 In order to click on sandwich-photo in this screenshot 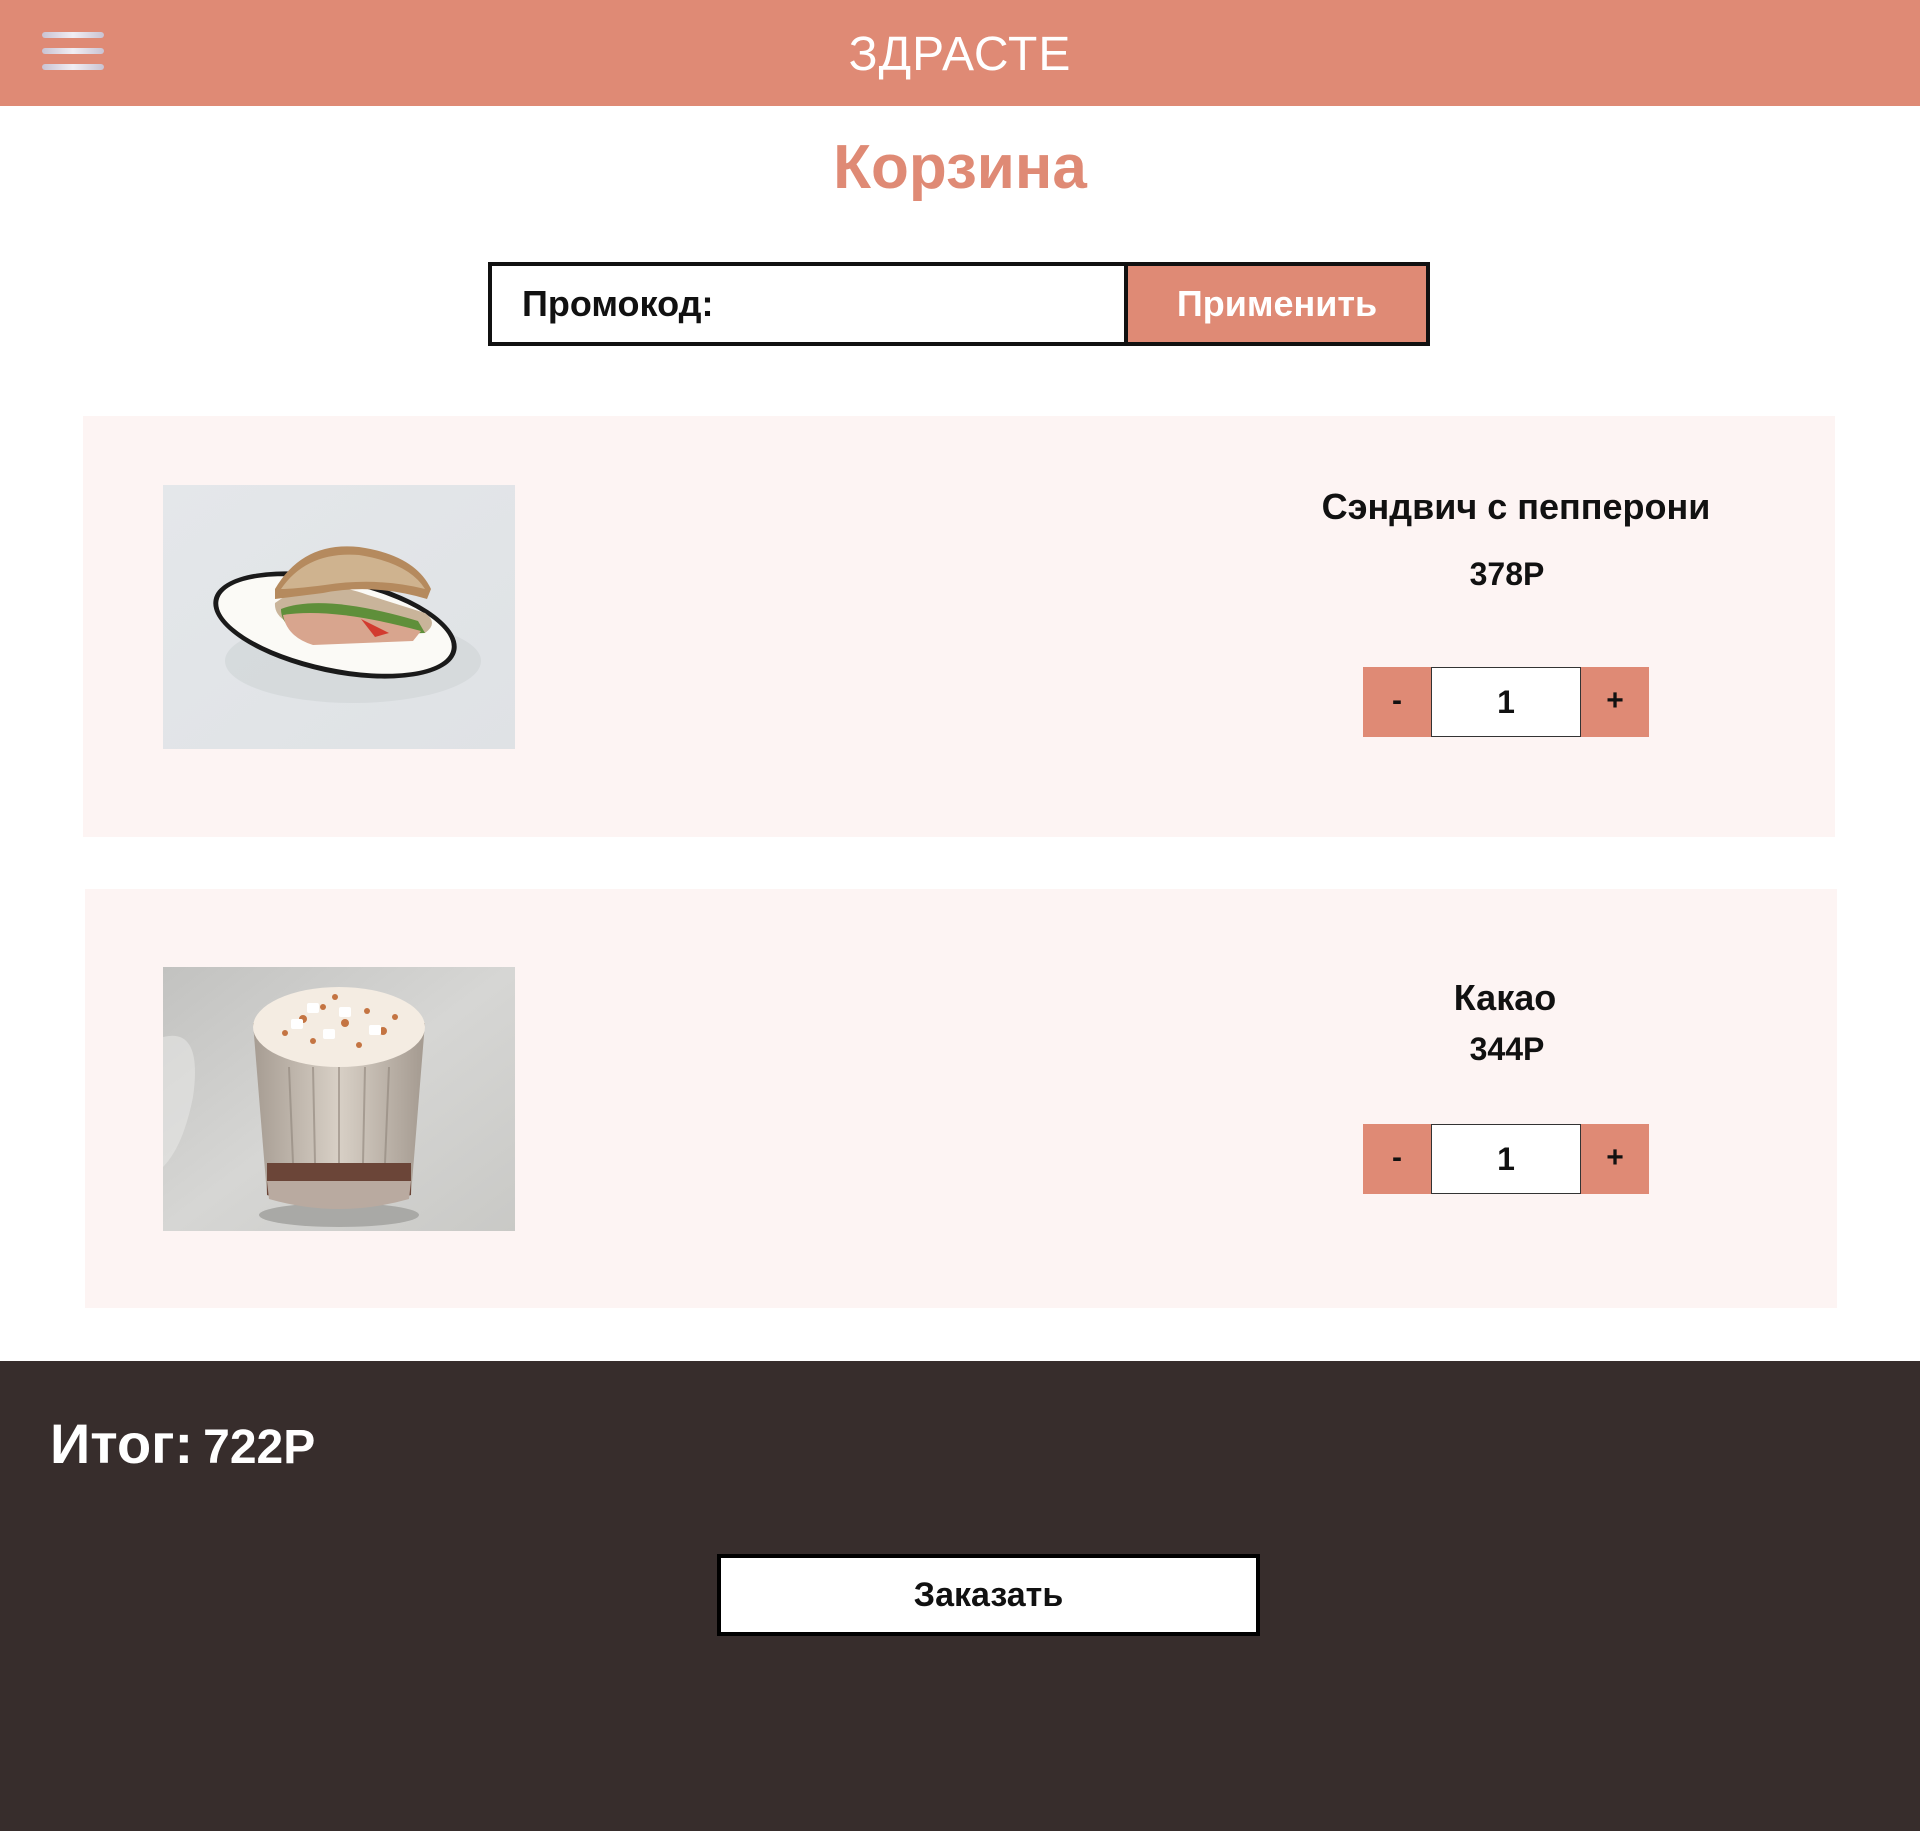, I will do `click(339, 617)`.